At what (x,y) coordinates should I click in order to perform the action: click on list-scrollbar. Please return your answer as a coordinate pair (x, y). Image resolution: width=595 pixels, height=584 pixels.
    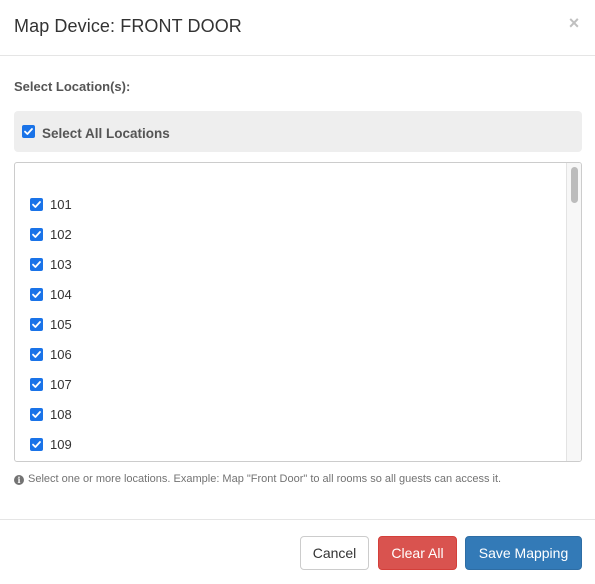
    Looking at the image, I should click on (573, 312).